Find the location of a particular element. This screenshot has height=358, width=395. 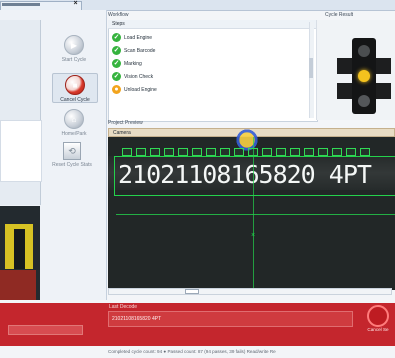

home-park-button: ⌂ Home/Park is located at coordinates (74, 122).